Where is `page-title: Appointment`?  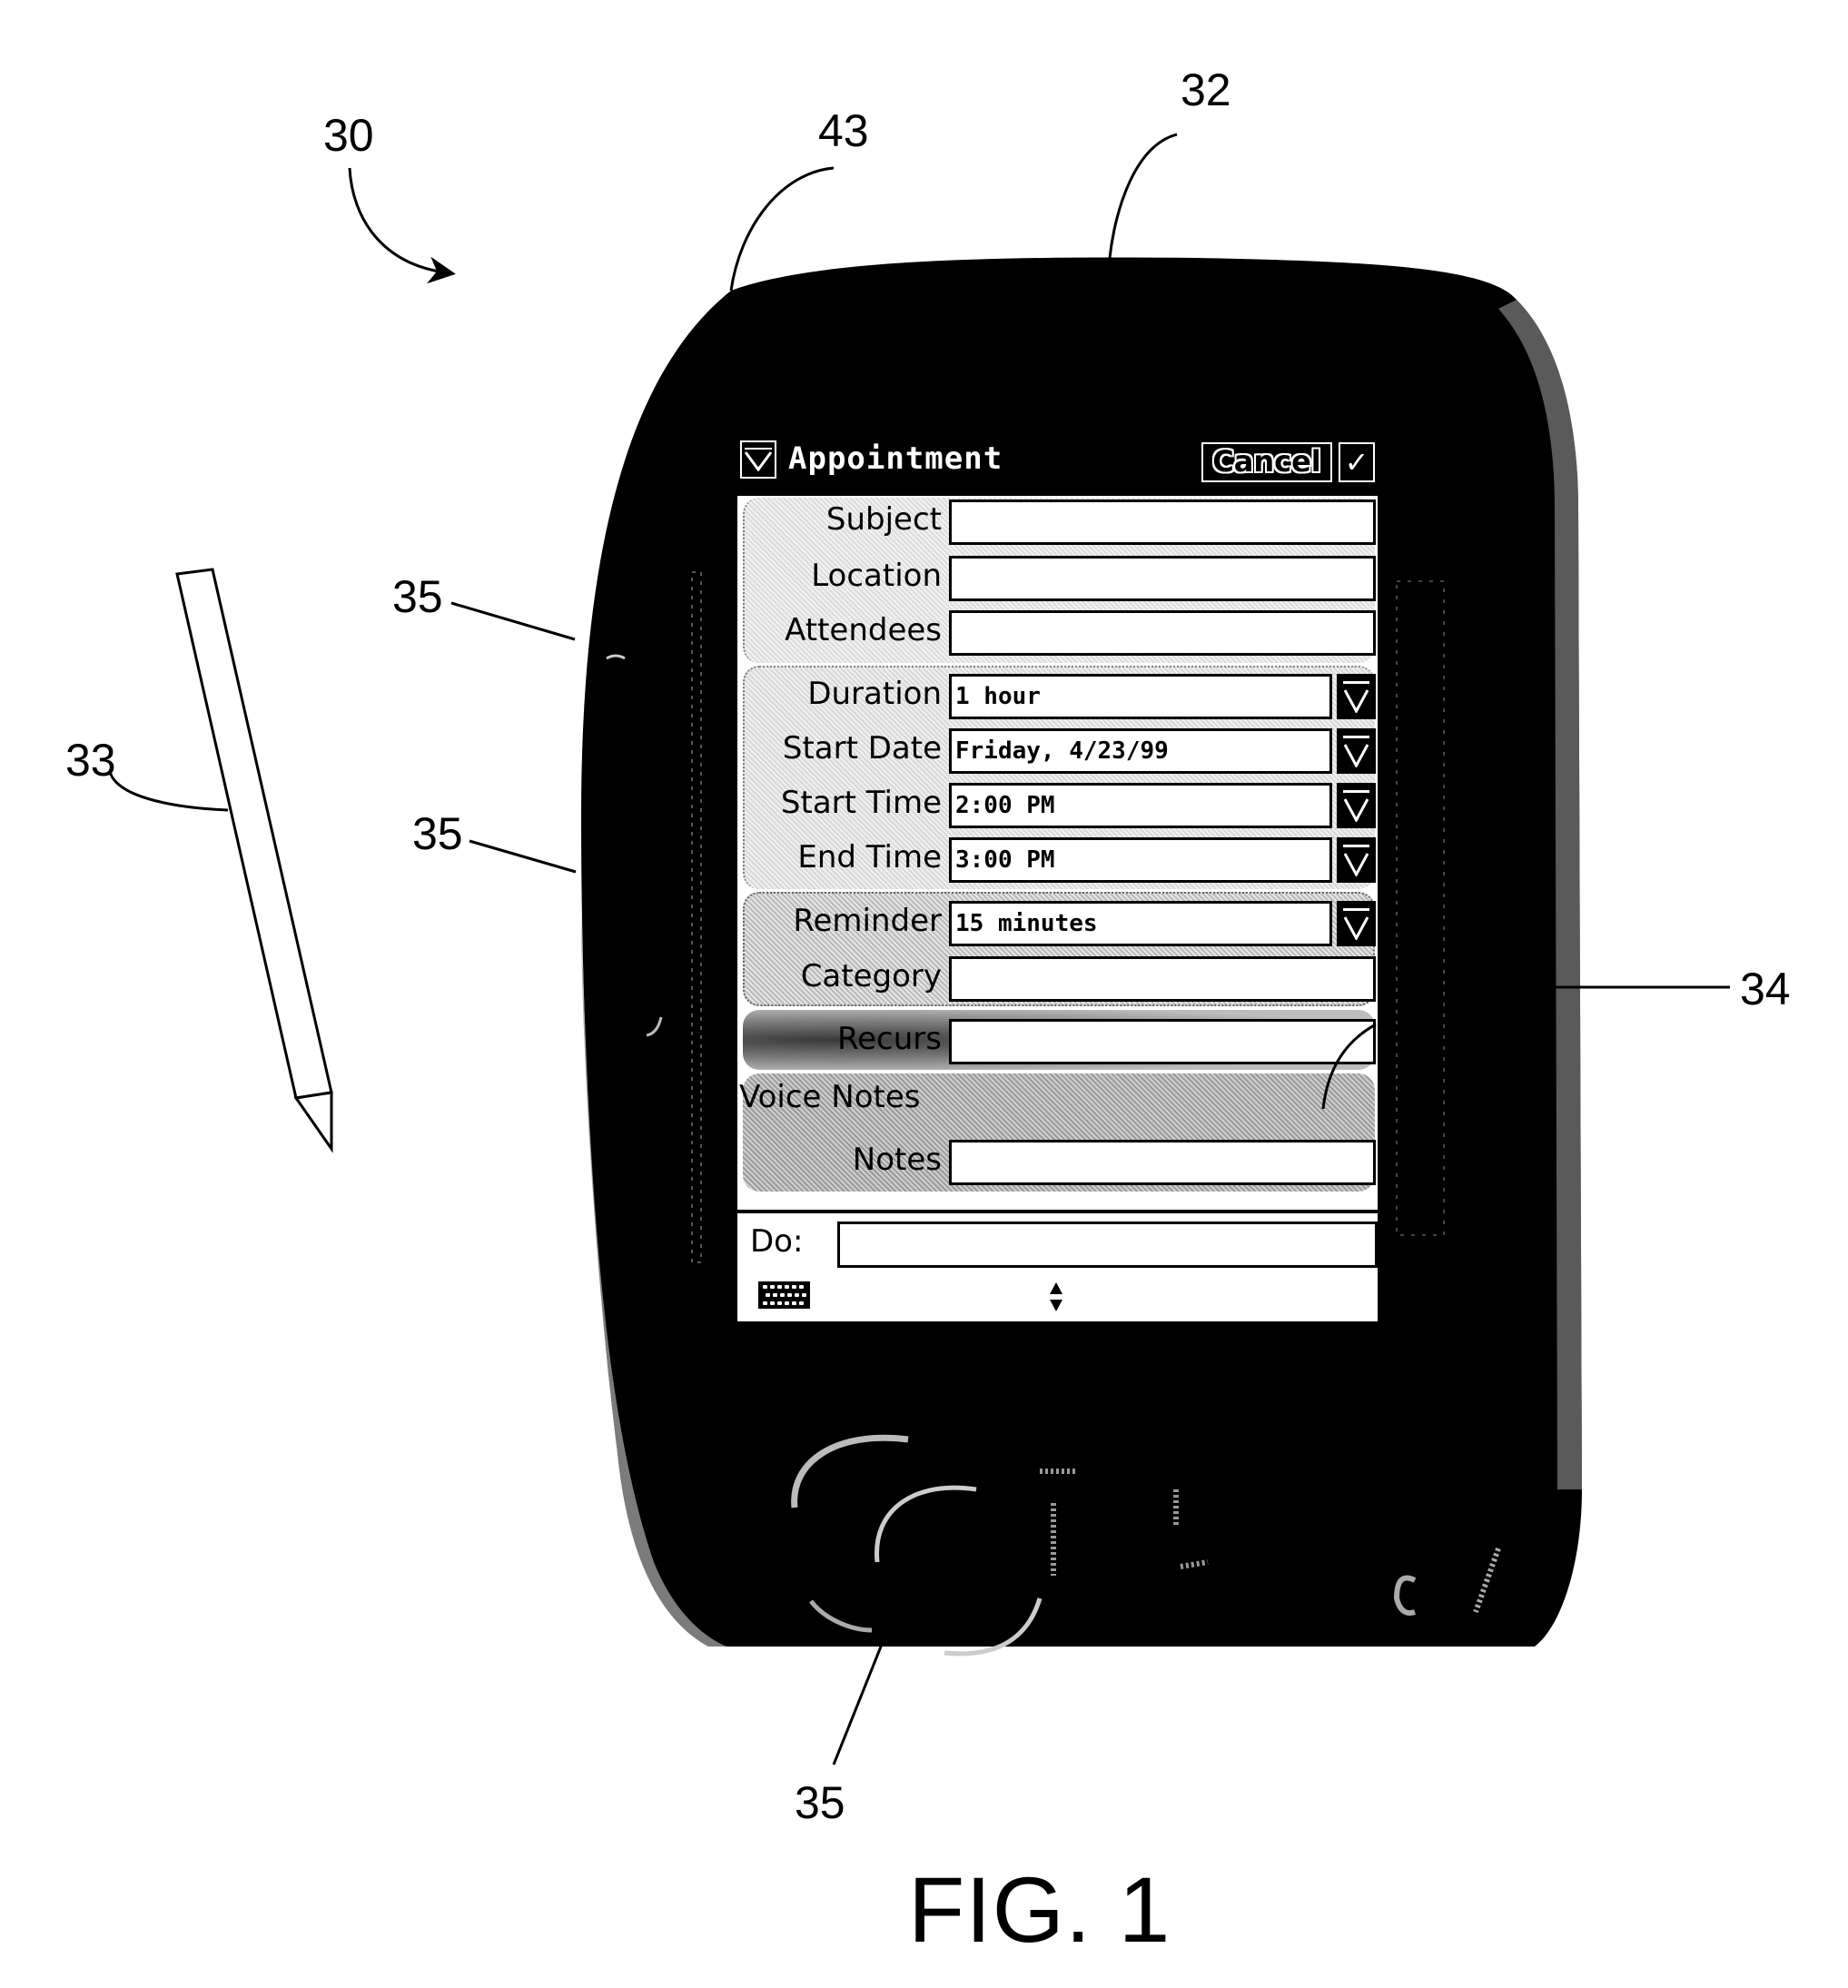
page-title: Appointment is located at coordinates (896, 458).